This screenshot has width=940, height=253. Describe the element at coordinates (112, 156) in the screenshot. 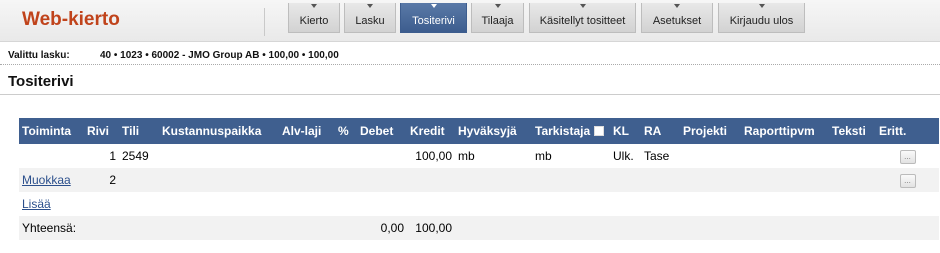

I see `row-rivi: 1` at that location.